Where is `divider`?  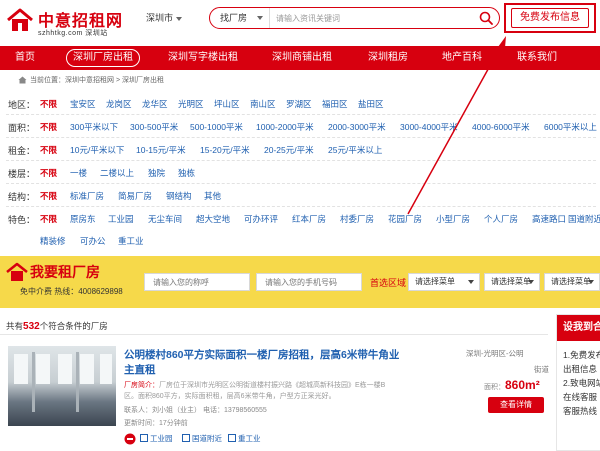
divider is located at coordinates (274, 334).